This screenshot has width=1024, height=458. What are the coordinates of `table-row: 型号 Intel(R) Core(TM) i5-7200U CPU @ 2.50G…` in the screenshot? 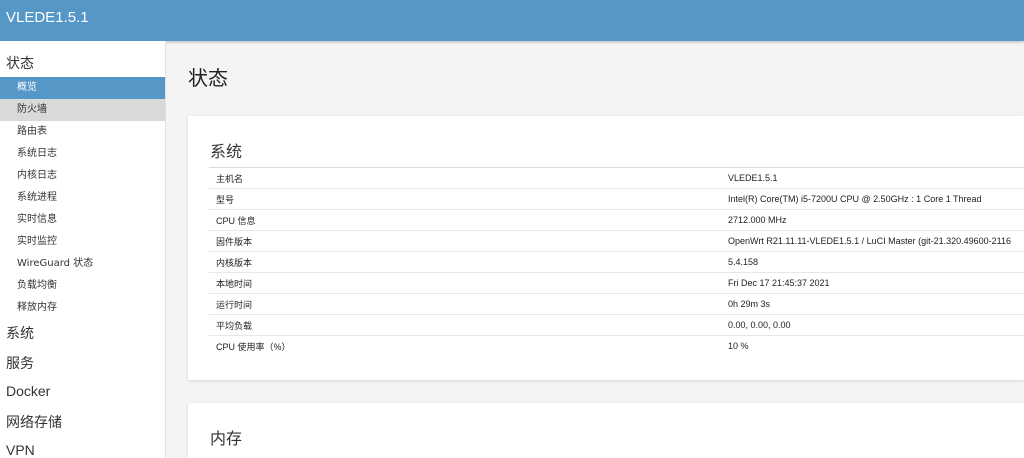 It's located at (616, 199).